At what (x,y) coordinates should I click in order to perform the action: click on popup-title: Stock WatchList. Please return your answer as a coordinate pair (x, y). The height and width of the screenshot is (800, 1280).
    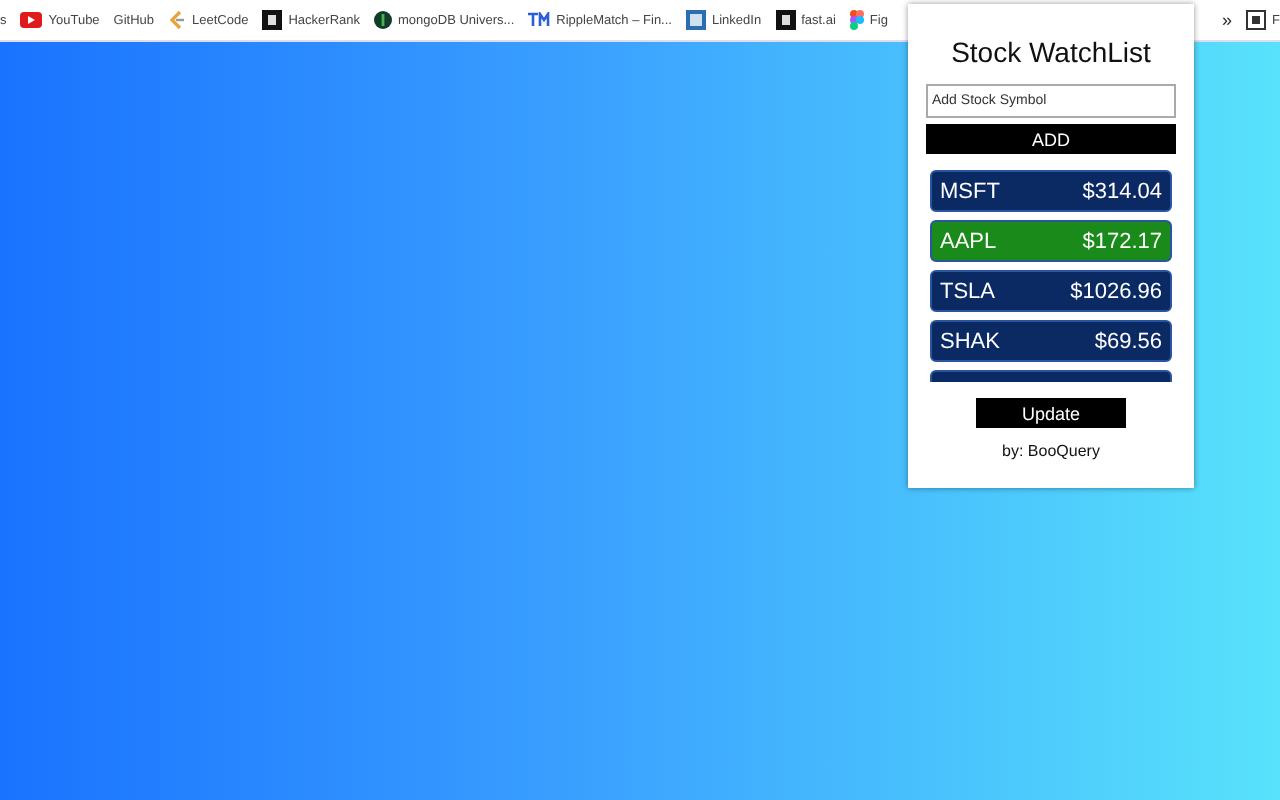
    Looking at the image, I should click on (1051, 52).